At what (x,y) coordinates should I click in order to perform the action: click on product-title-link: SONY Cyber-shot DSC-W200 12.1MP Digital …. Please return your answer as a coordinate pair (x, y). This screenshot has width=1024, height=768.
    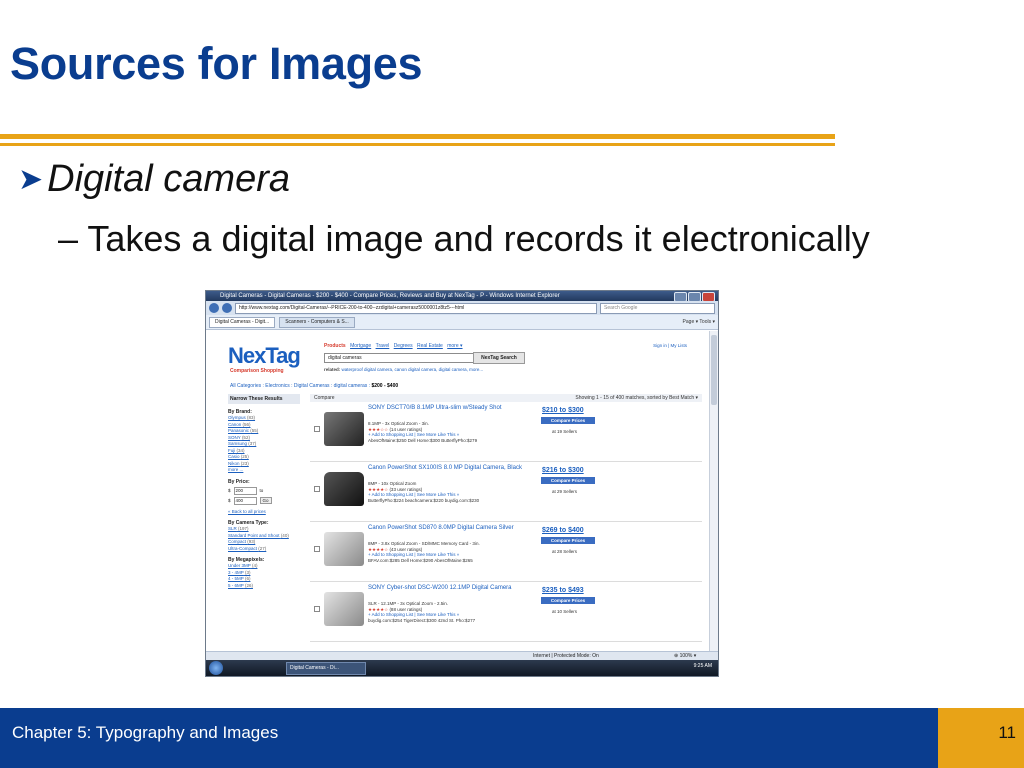
    Looking at the image, I should click on (448, 588).